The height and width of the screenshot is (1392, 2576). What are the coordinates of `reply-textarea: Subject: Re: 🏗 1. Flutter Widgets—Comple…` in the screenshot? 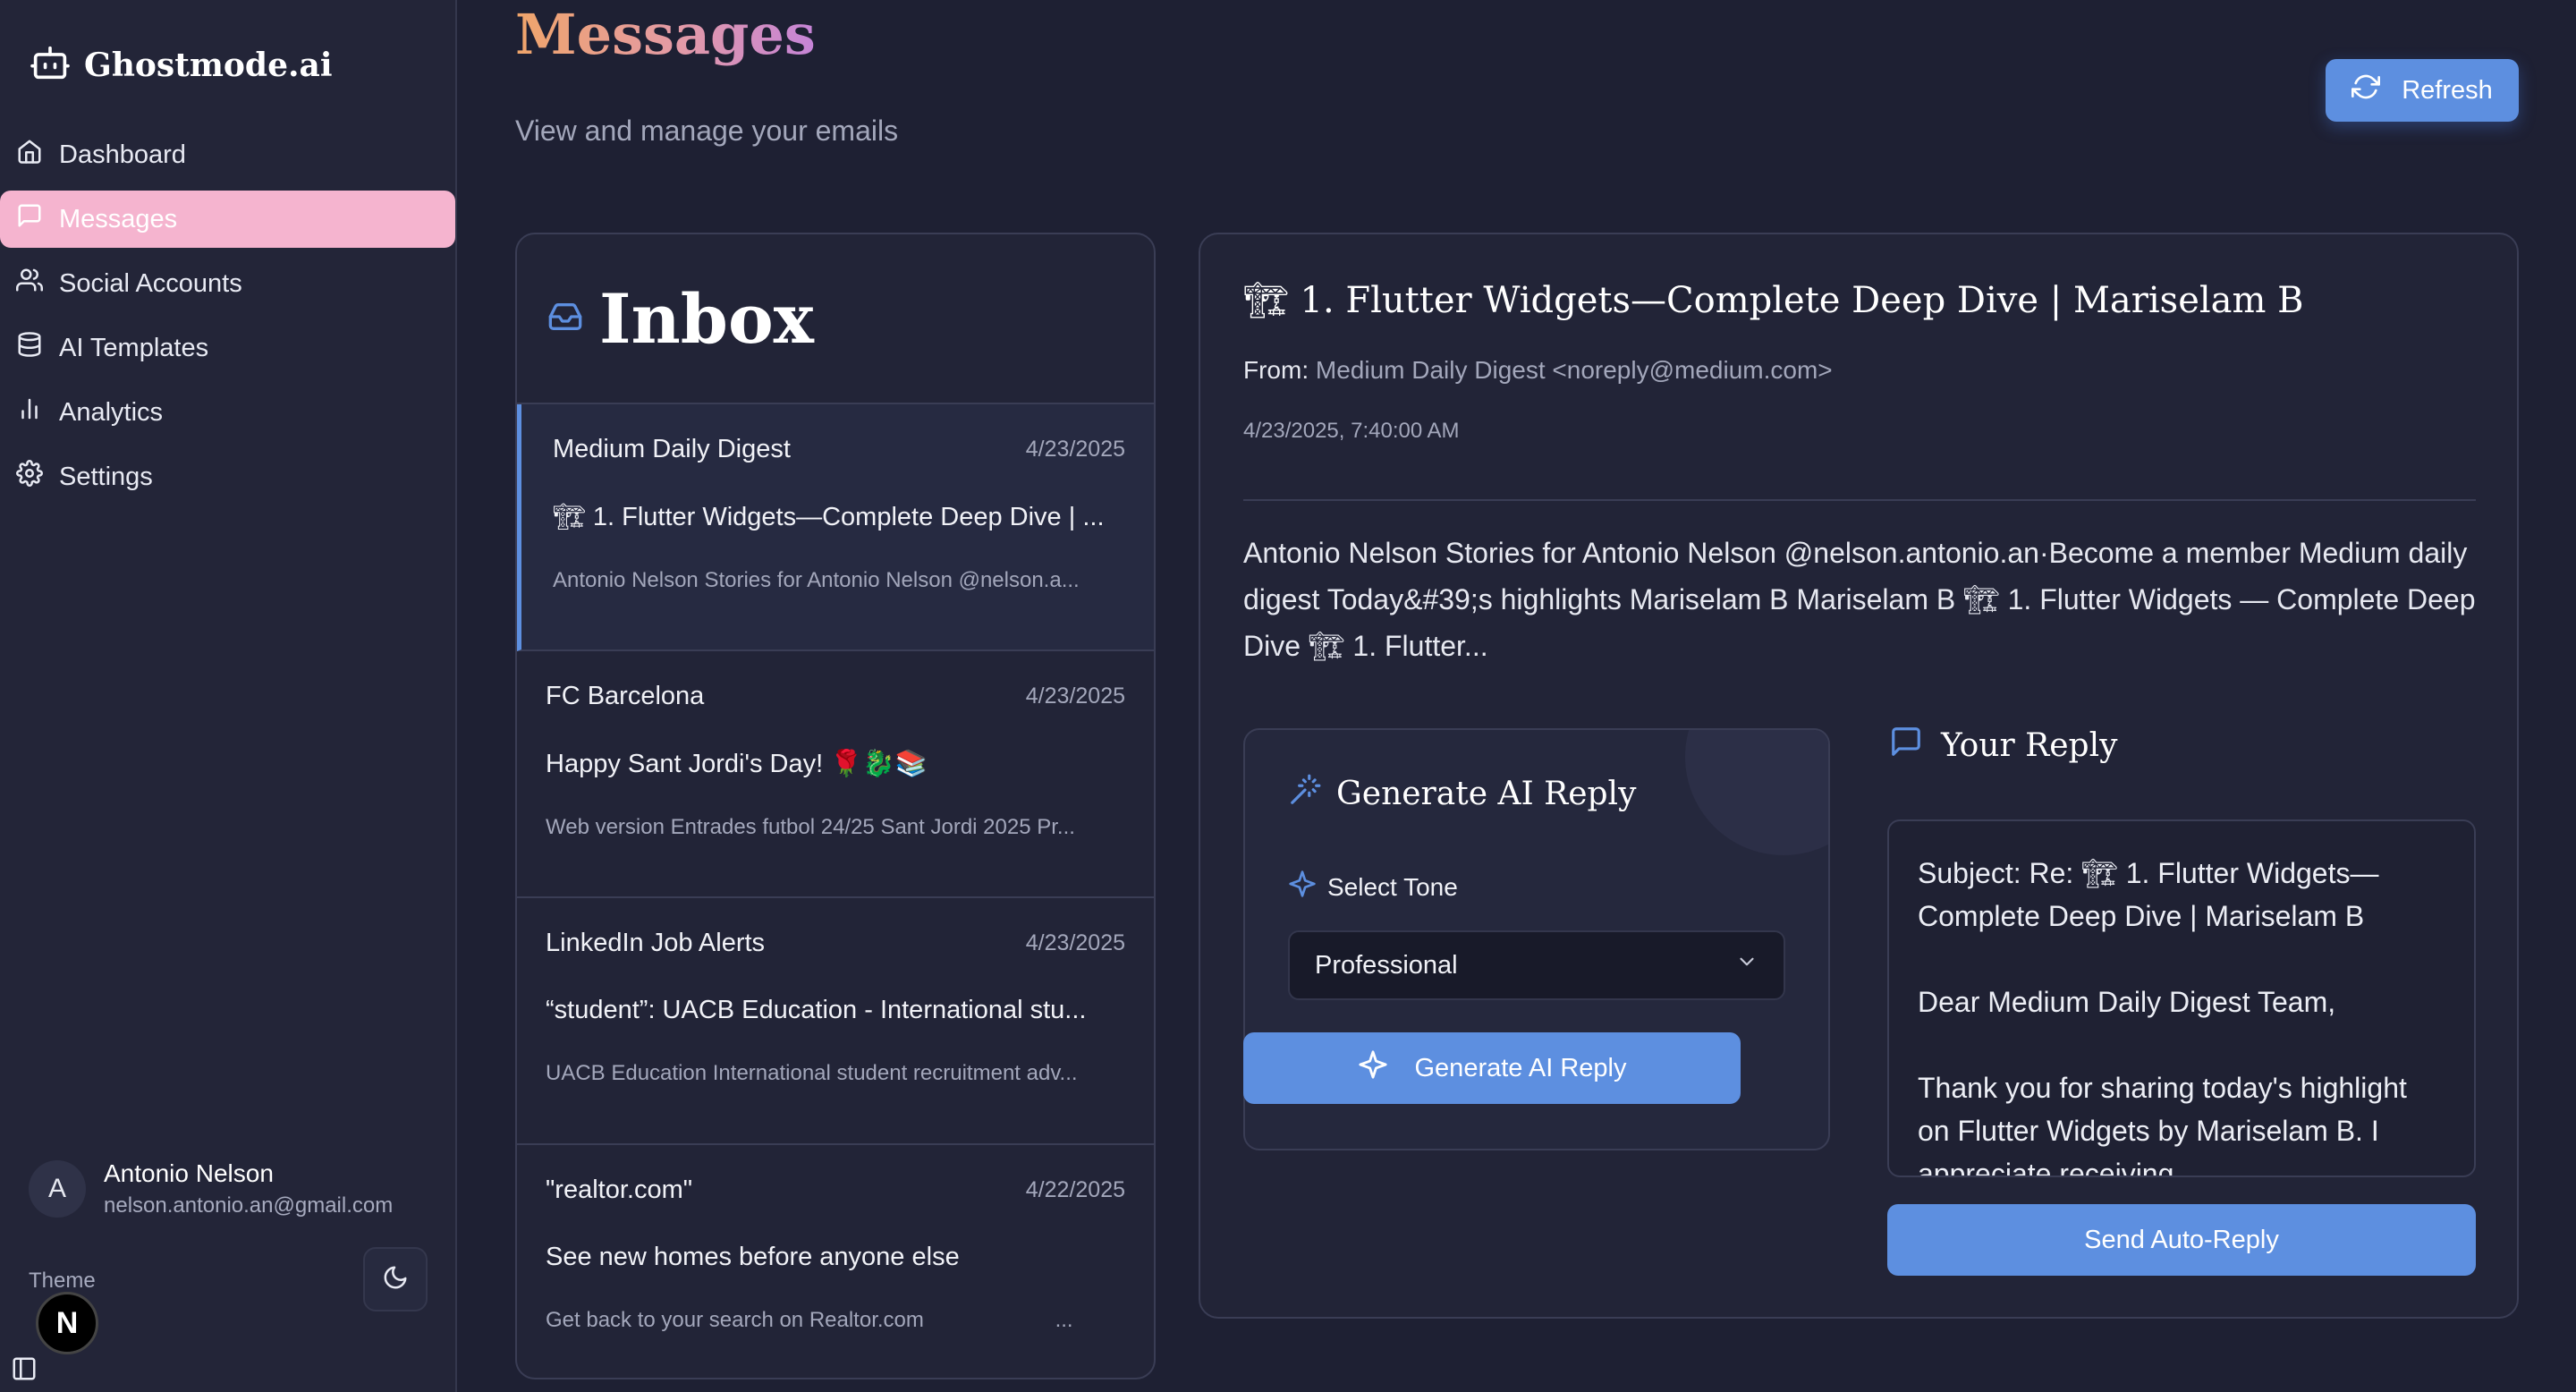 It's located at (2181, 998).